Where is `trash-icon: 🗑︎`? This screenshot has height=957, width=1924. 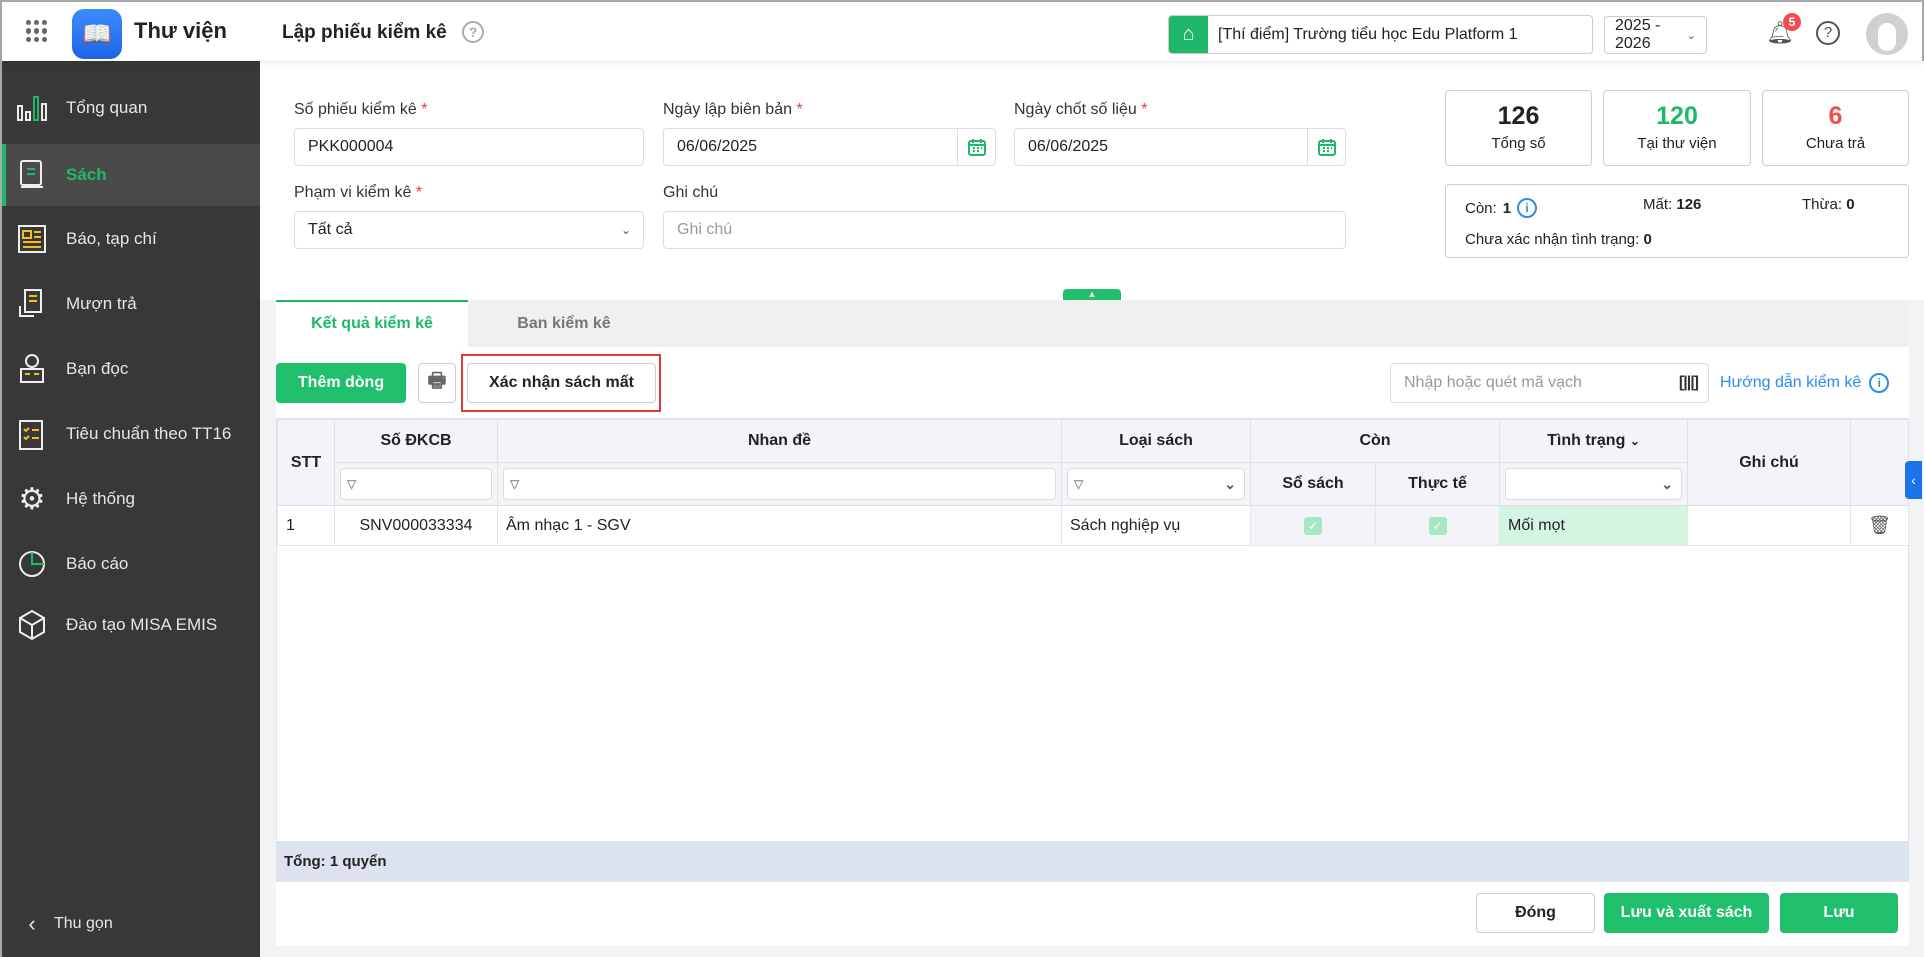 trash-icon: 🗑︎ is located at coordinates (1880, 525).